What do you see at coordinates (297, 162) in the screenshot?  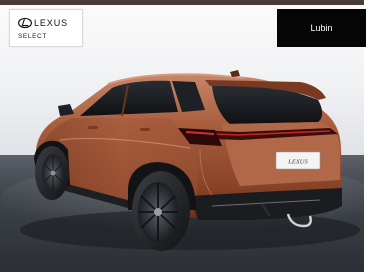 I see `plate-text: LEXUS` at bounding box center [297, 162].